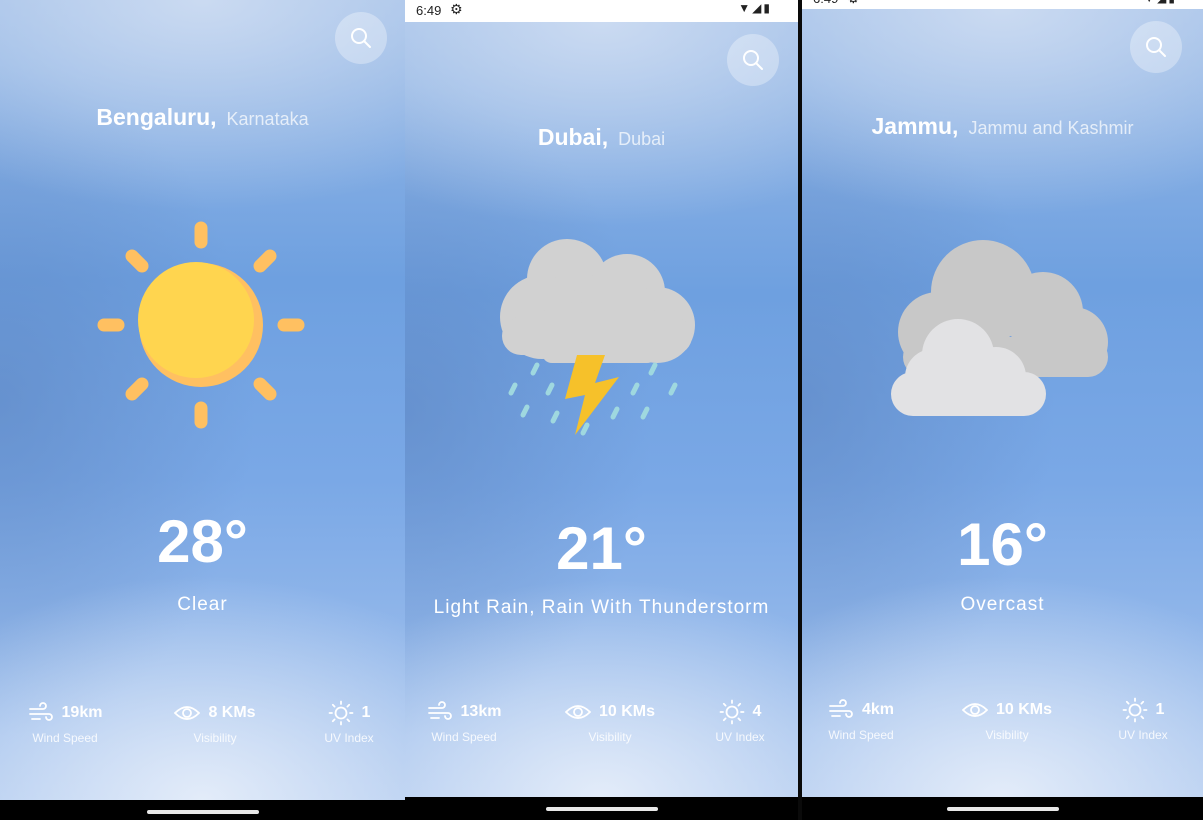  What do you see at coordinates (597, 337) in the screenshot?
I see `thunderstorm-icon` at bounding box center [597, 337].